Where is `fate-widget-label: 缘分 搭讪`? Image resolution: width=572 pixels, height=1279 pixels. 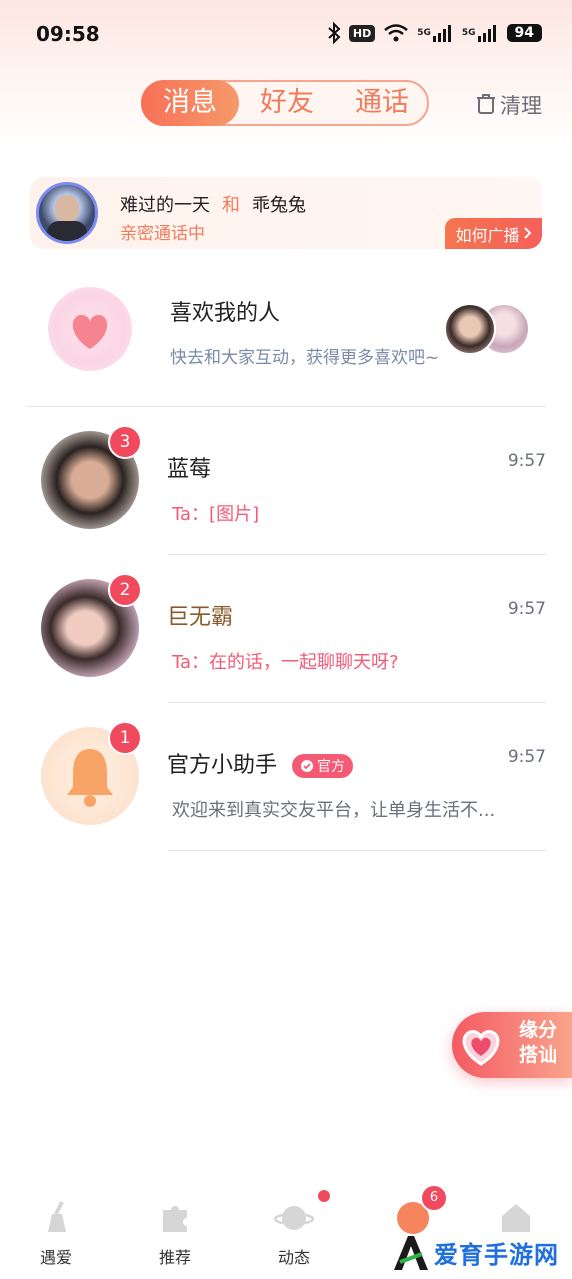 fate-widget-label: 缘分 搭讪 is located at coordinates (538, 1043).